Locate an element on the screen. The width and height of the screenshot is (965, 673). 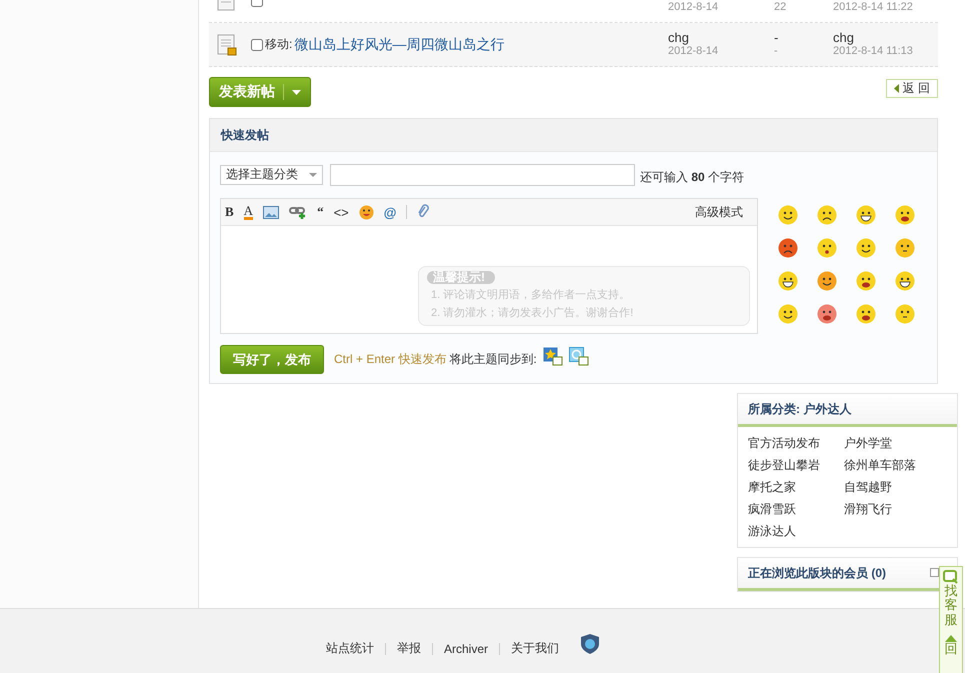
star-share-icon is located at coordinates (552, 356).